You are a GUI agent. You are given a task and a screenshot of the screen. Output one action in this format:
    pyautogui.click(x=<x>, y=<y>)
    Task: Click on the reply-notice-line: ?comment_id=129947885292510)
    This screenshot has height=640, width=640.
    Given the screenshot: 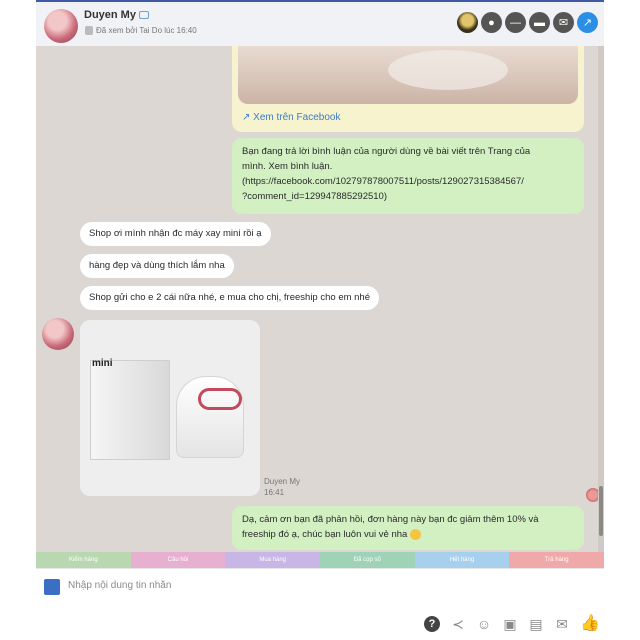 What is the action you would take?
    pyautogui.click(x=314, y=196)
    